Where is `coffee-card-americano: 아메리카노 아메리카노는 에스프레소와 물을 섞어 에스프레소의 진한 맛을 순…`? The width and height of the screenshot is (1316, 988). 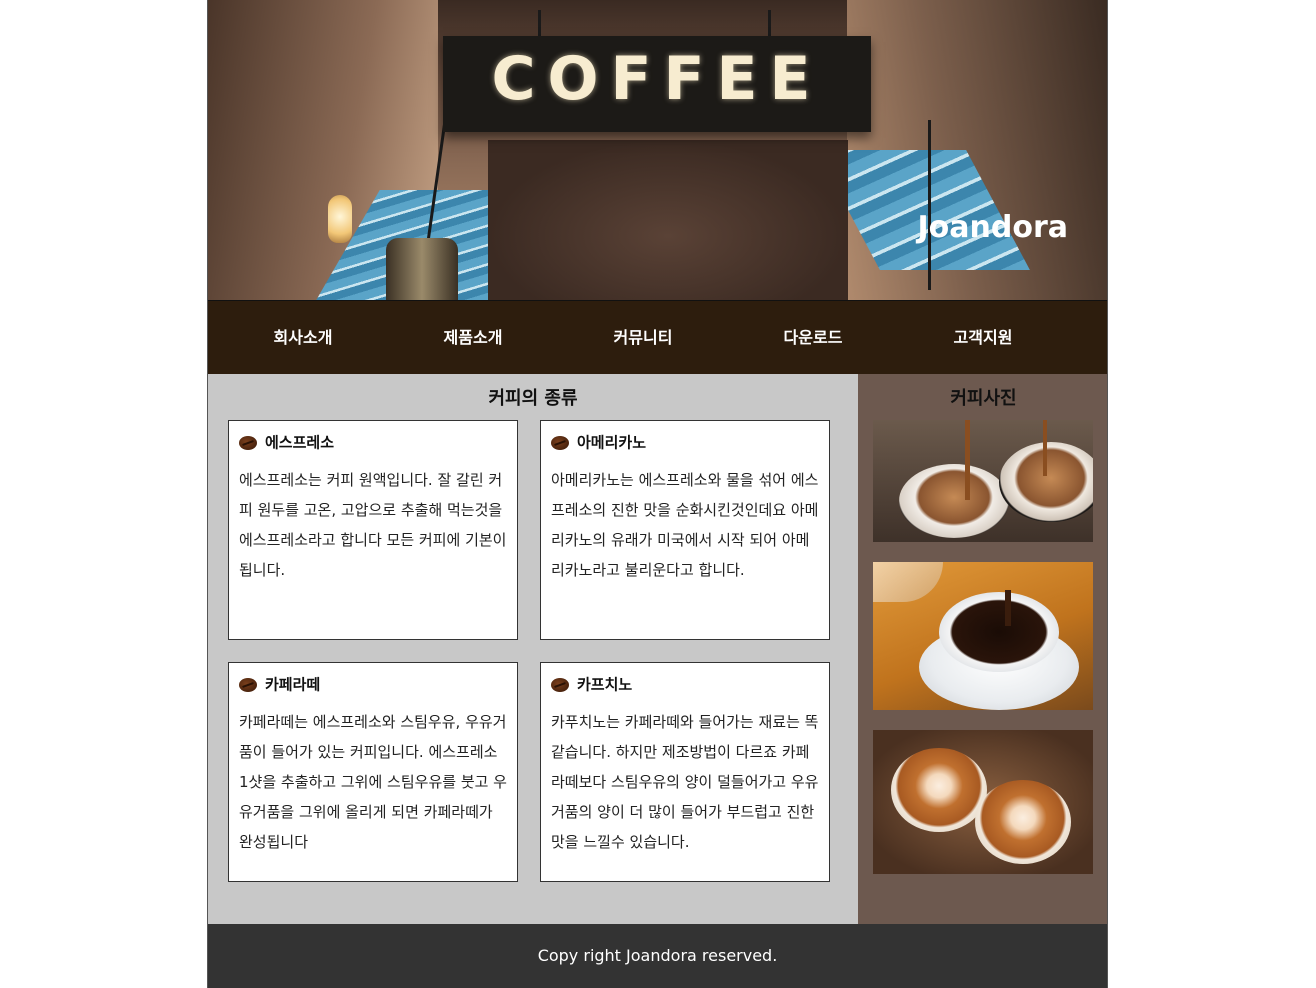 coffee-card-americano: 아메리카노 아메리카노는 에스프레소와 물을 섞어 에스프레소의 진한 맛을 순… is located at coordinates (685, 530).